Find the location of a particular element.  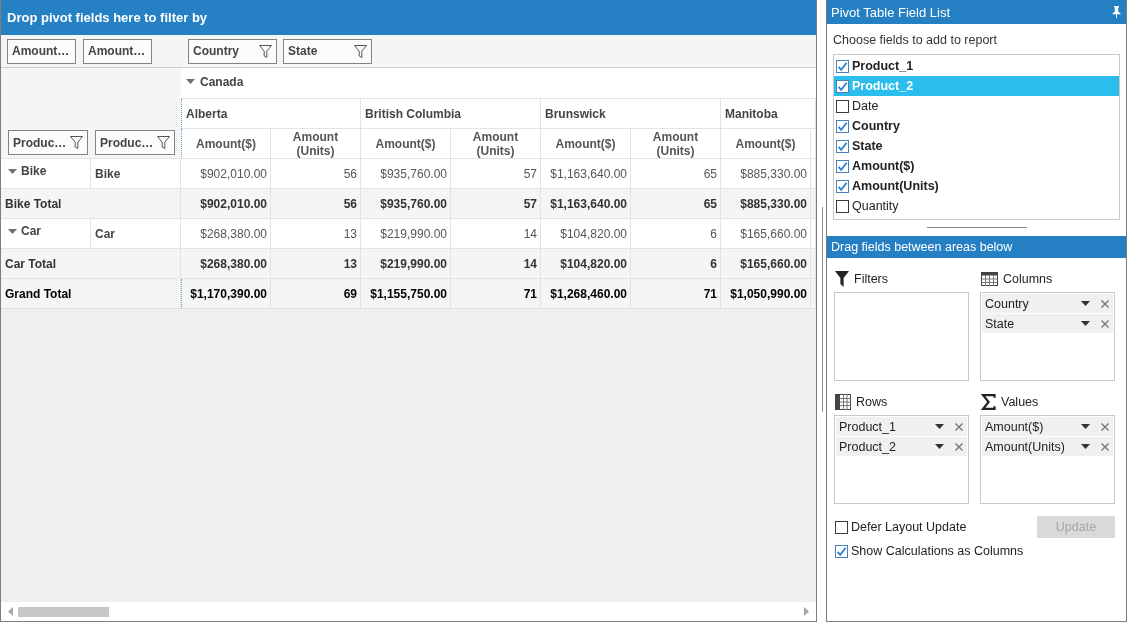

table-cell: 71 is located at coordinates (676, 294).